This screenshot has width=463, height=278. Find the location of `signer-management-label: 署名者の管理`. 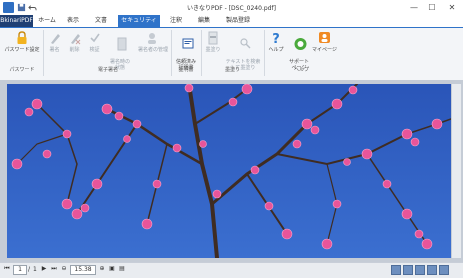

signer-management-label: 署名者の管理 is located at coordinates (152, 50).